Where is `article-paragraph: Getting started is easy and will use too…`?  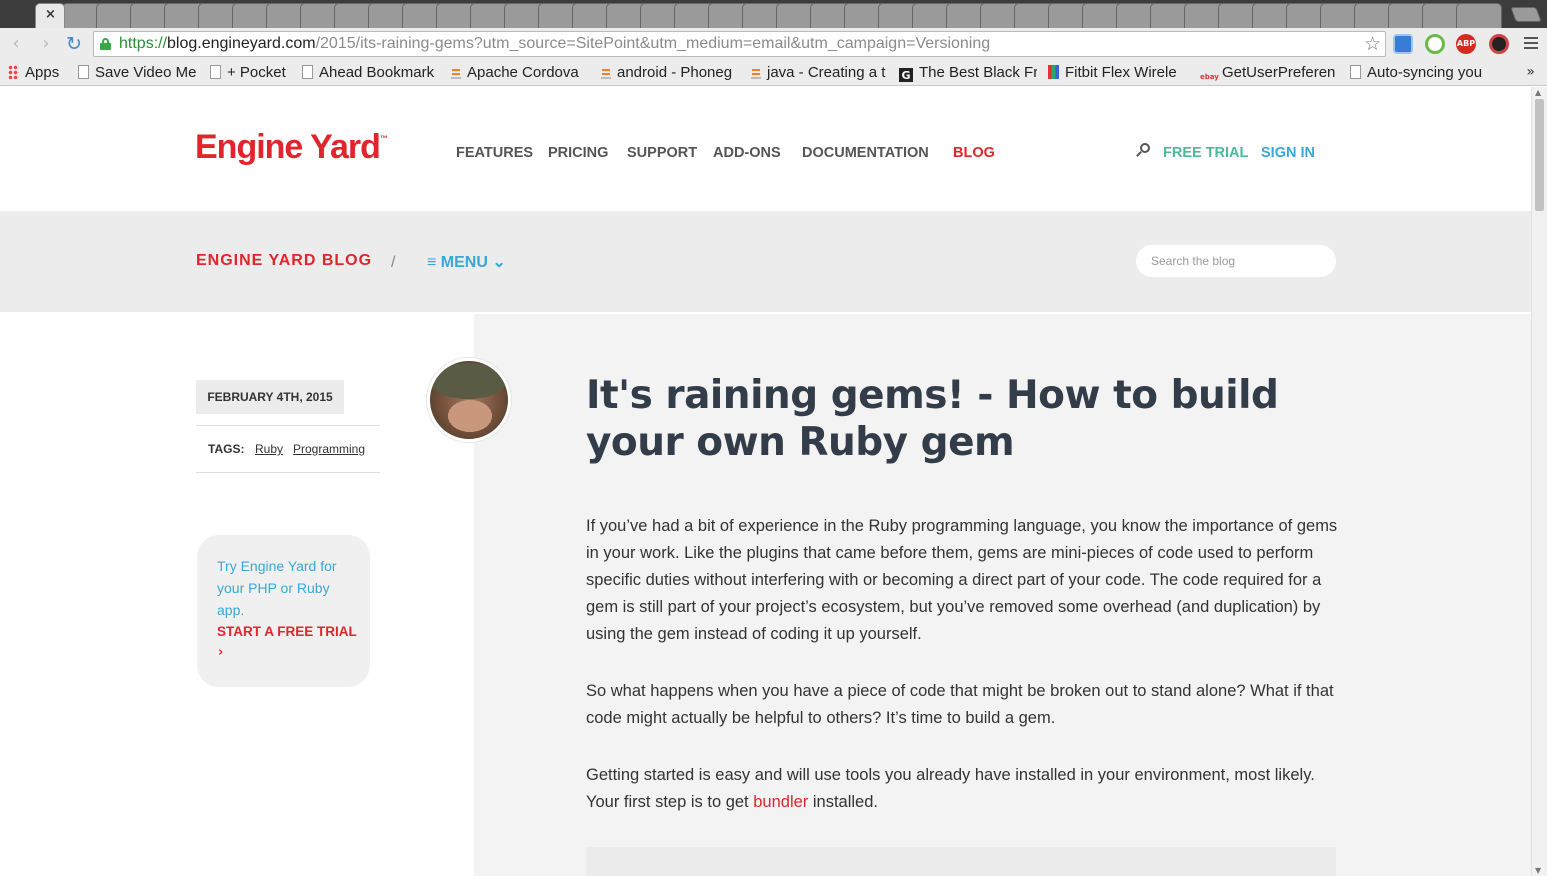 article-paragraph: Getting started is easy and will use too… is located at coordinates (950, 788).